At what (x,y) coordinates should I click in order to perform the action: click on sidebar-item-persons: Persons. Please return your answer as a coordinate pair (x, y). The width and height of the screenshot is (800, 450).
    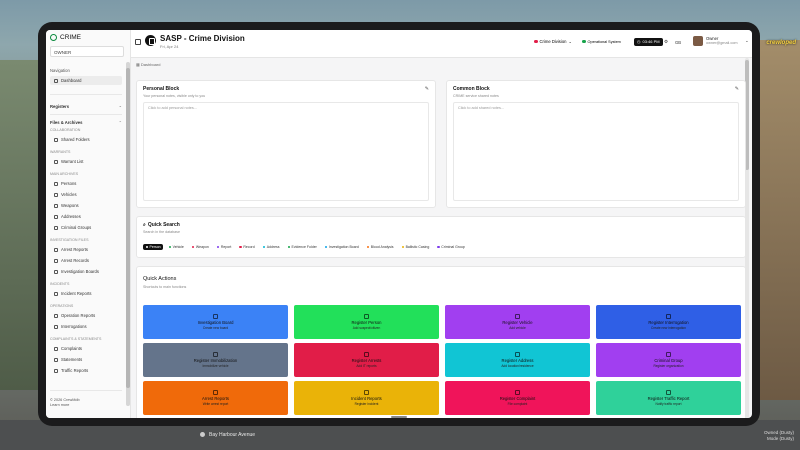
    Looking at the image, I should click on (86, 183).